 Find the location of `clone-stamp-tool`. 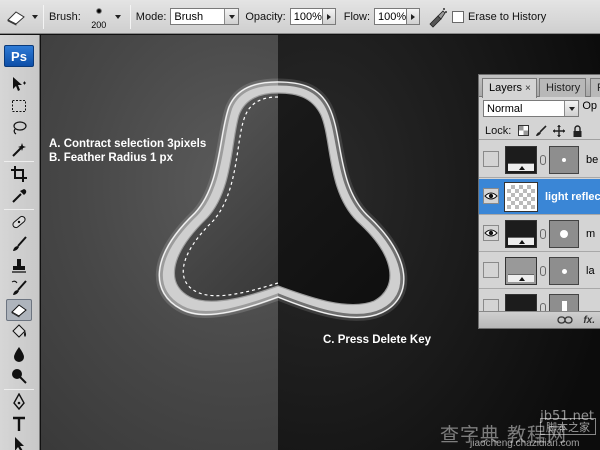

clone-stamp-tool is located at coordinates (19, 266).